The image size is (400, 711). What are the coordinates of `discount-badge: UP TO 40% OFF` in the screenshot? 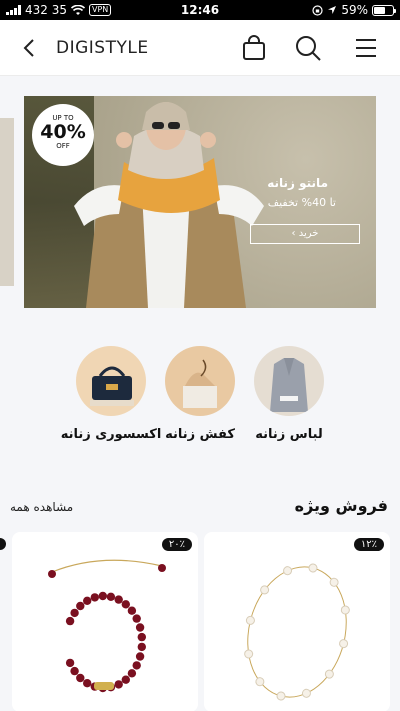 It's located at (63, 135).